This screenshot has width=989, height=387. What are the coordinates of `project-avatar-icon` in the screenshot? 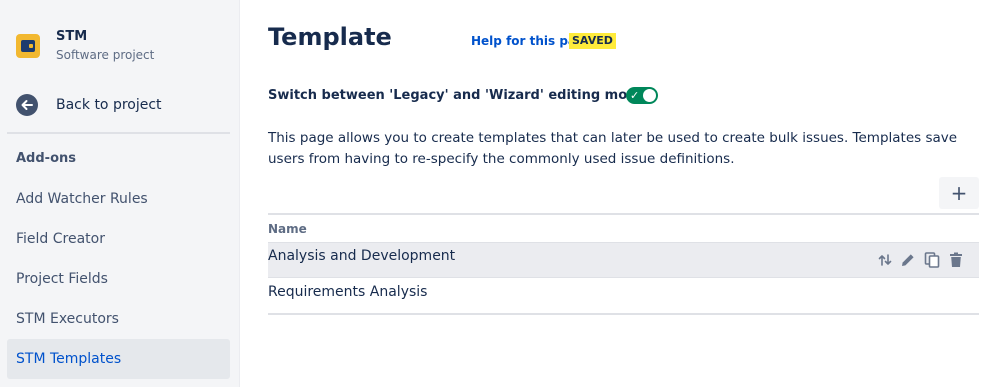 It's located at (28, 46).